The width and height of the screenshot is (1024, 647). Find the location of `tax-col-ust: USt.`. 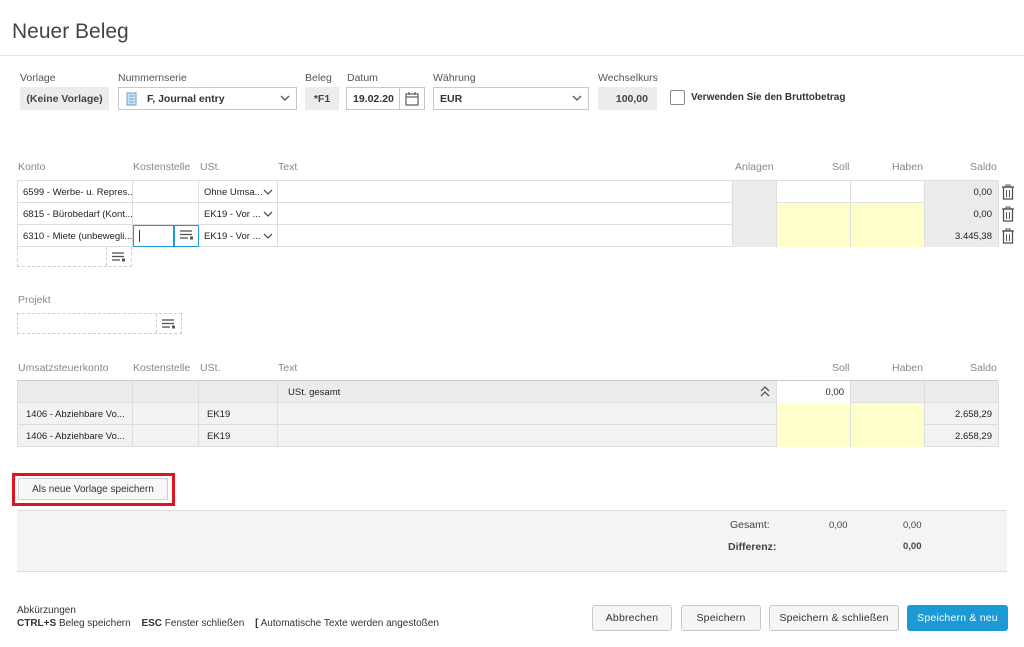

tax-col-ust: USt. is located at coordinates (210, 368).